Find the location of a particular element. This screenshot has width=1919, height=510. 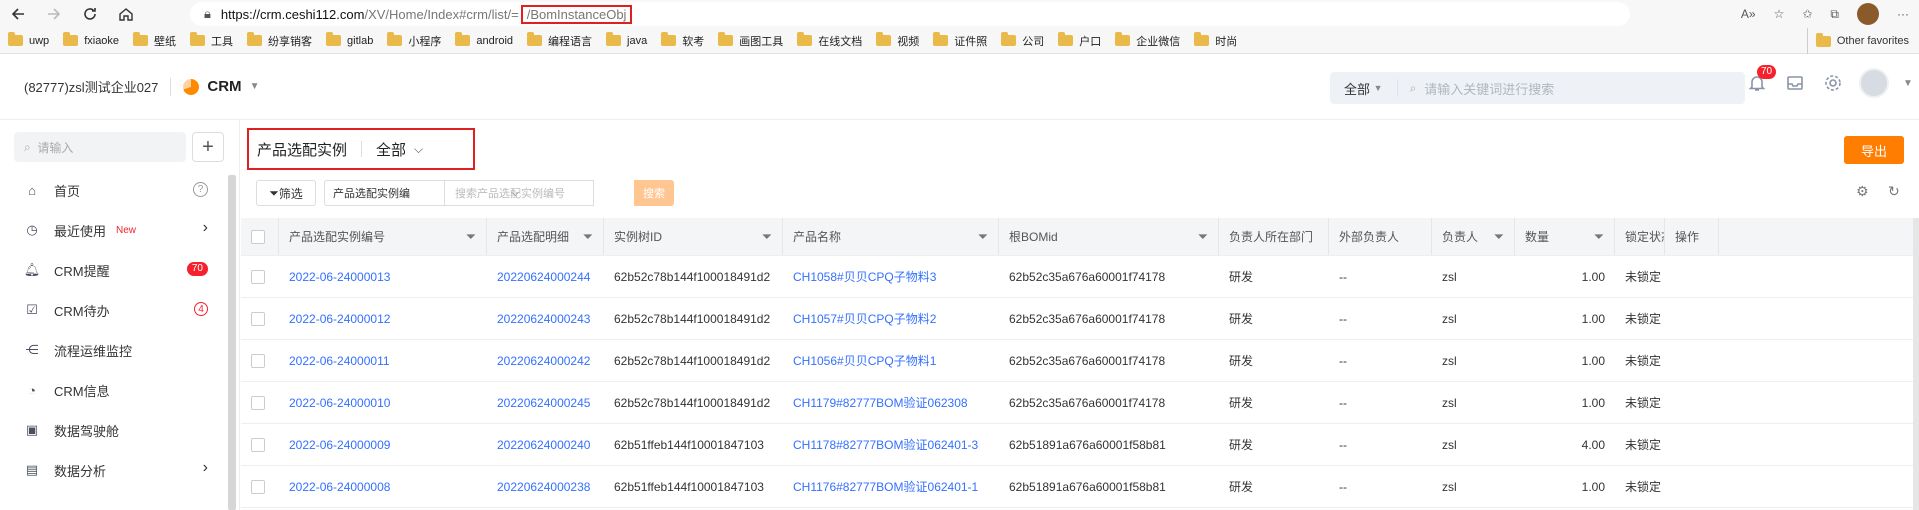

select-all-checkbox is located at coordinates (260, 236).